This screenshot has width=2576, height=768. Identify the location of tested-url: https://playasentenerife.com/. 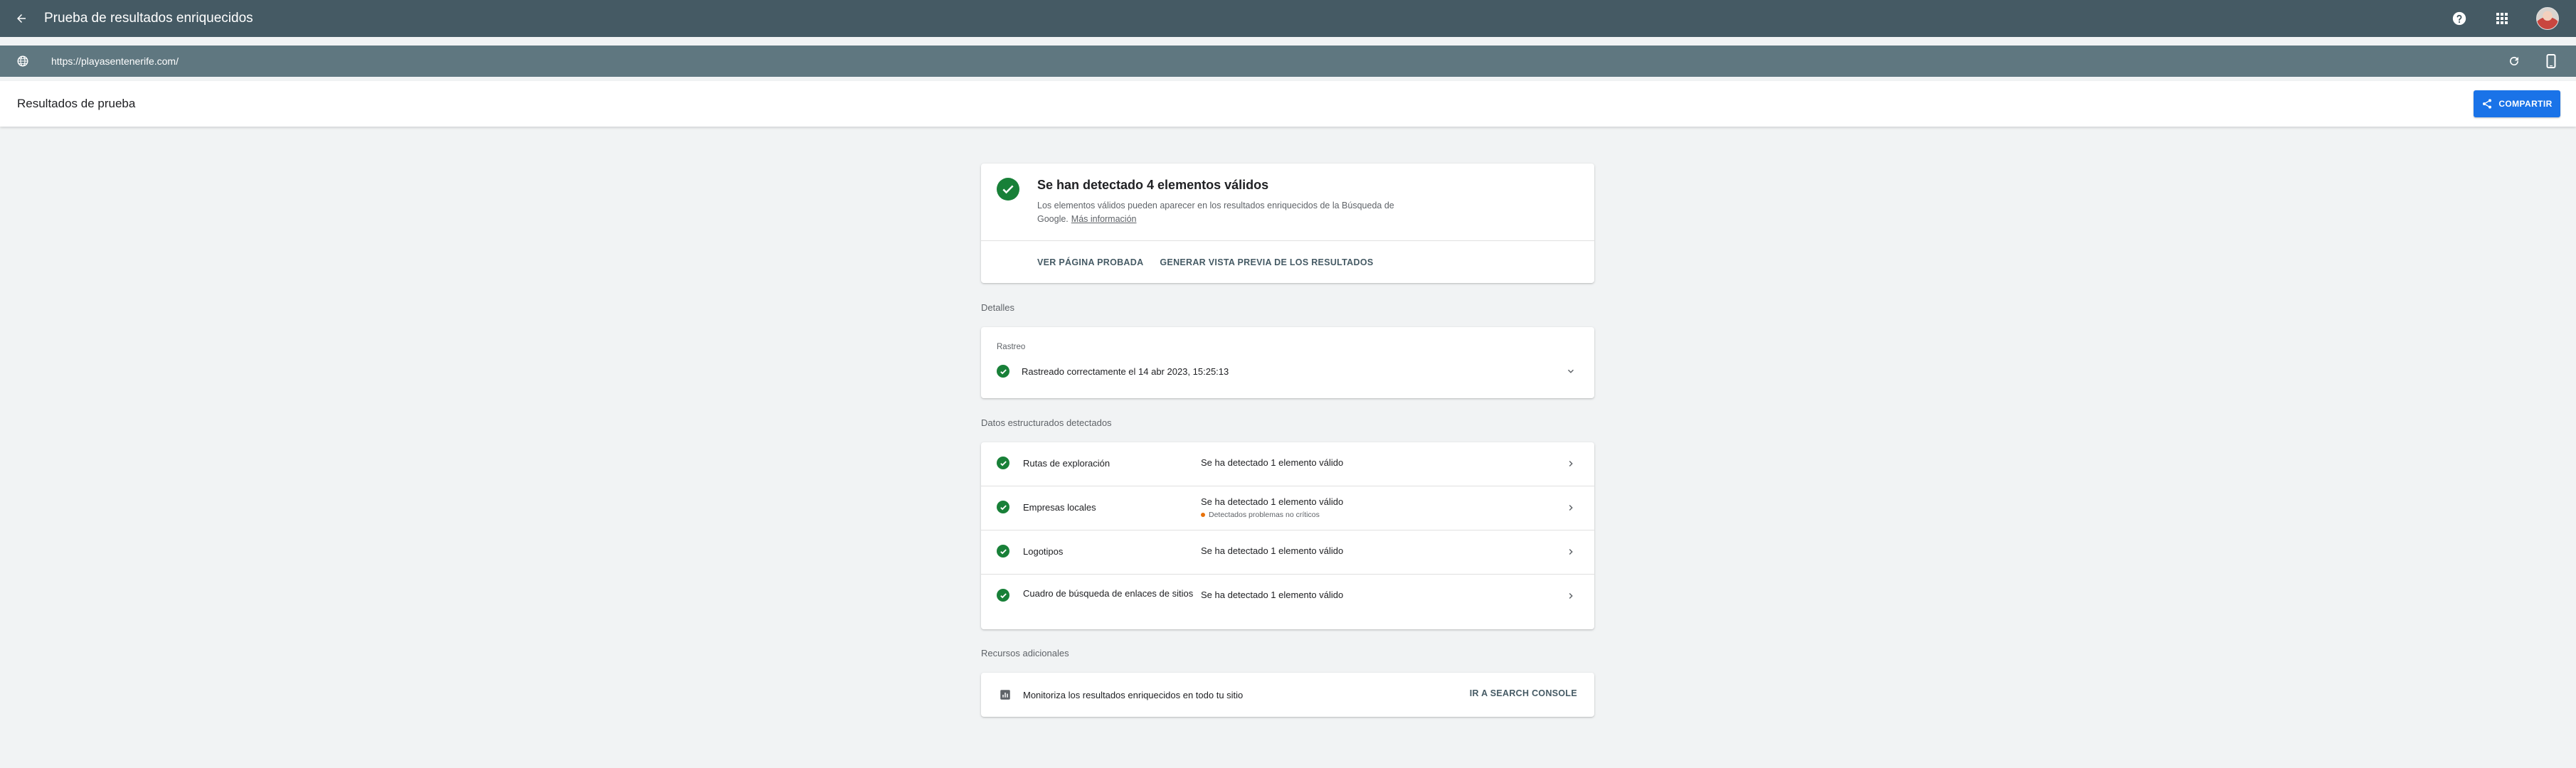
(115, 61).